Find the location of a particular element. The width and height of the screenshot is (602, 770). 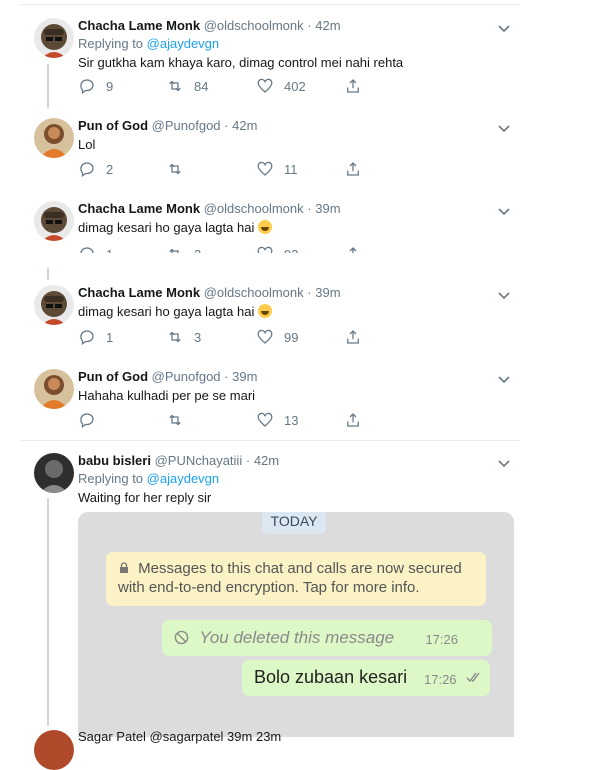

tweet-actions: 2 11 is located at coordinates (228, 170).